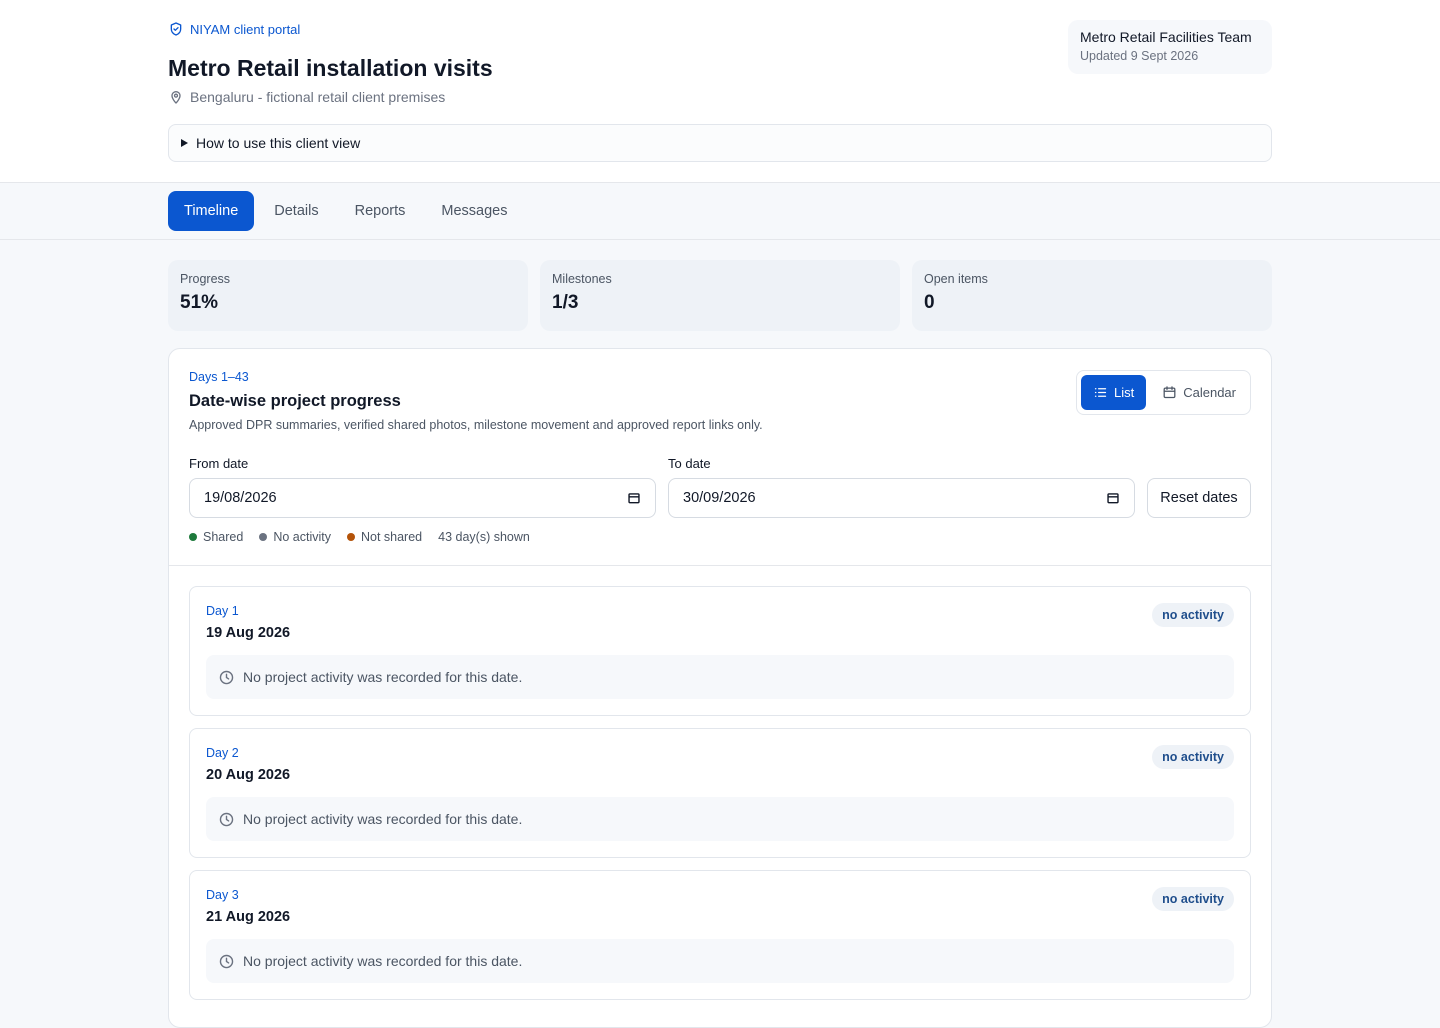 The image size is (1440, 1028). I want to click on tab-timeline: Timeline, so click(211, 211).